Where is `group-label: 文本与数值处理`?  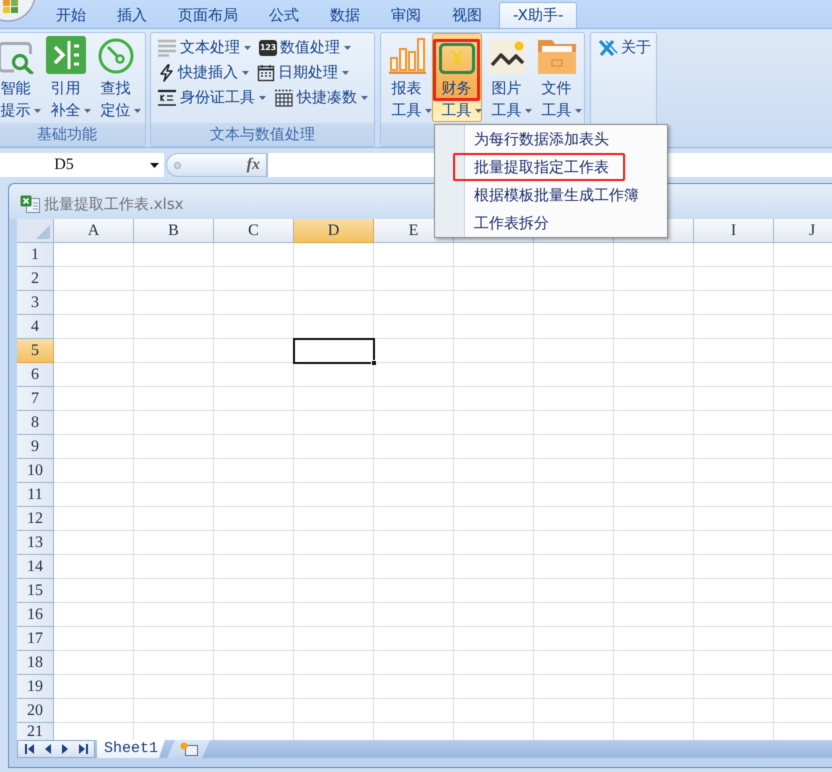 group-label: 文本与数值处理 is located at coordinates (262, 134).